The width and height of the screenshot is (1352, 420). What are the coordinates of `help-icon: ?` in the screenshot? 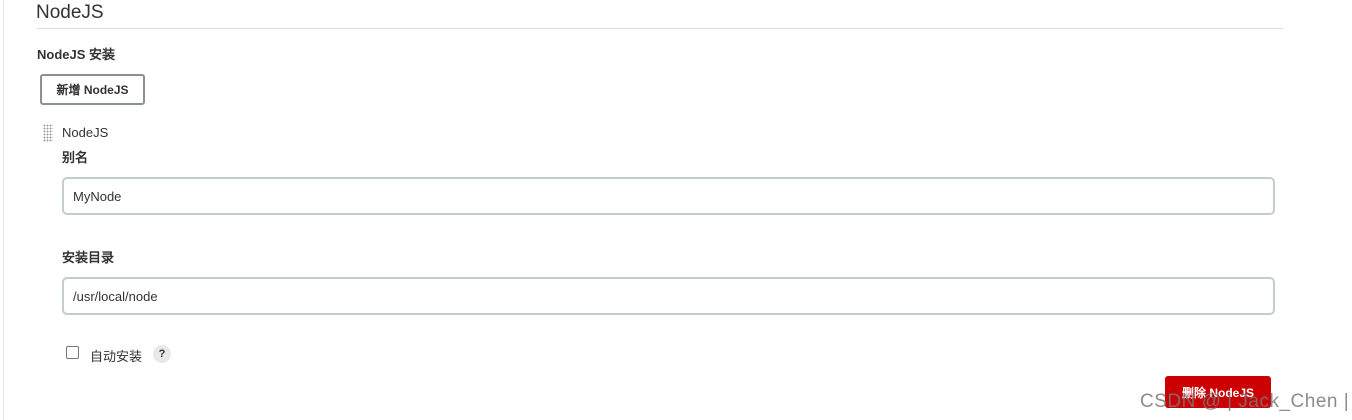 It's located at (162, 354).